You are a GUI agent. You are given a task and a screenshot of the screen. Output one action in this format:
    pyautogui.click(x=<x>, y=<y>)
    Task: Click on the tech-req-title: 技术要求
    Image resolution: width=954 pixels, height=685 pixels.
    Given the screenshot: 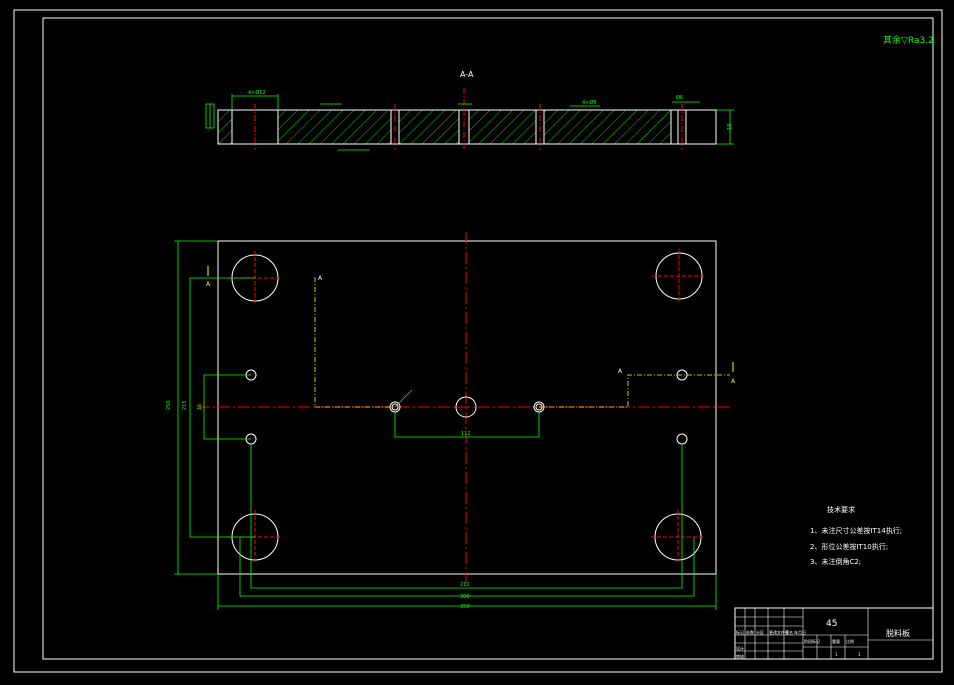 What is the action you would take?
    pyautogui.click(x=841, y=509)
    